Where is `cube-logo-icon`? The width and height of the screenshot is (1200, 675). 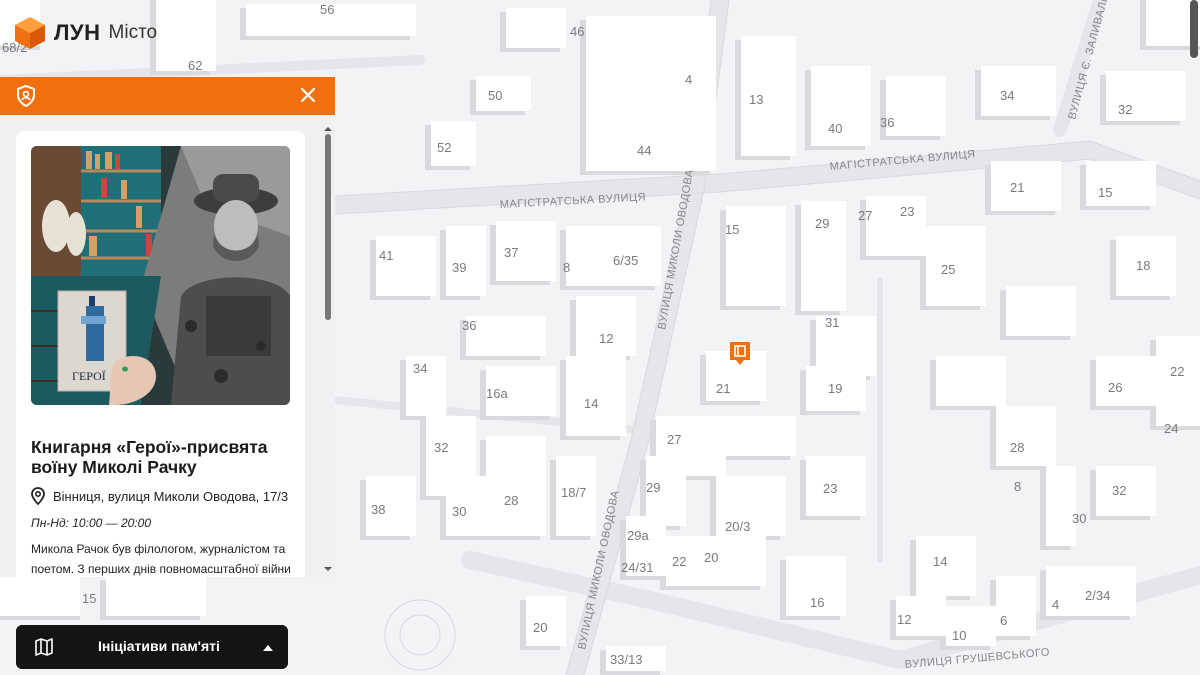 cube-logo-icon is located at coordinates (30, 33).